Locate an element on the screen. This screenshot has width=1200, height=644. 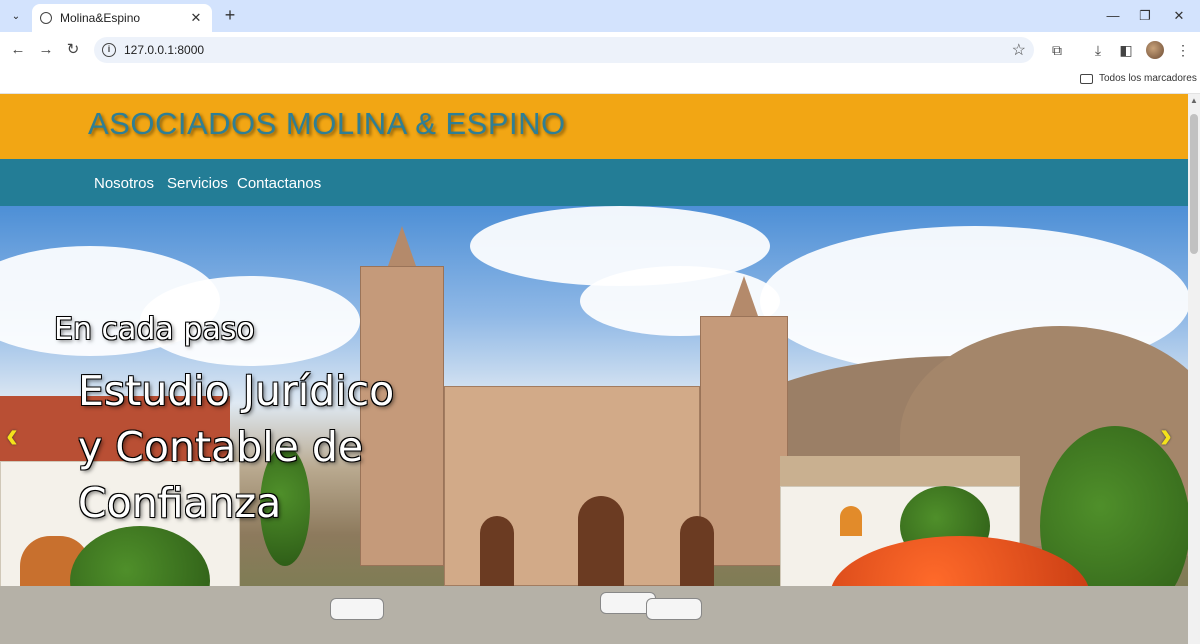
bookmarks-folder-label: Todos los marcadores is located at coordinates (1148, 78).